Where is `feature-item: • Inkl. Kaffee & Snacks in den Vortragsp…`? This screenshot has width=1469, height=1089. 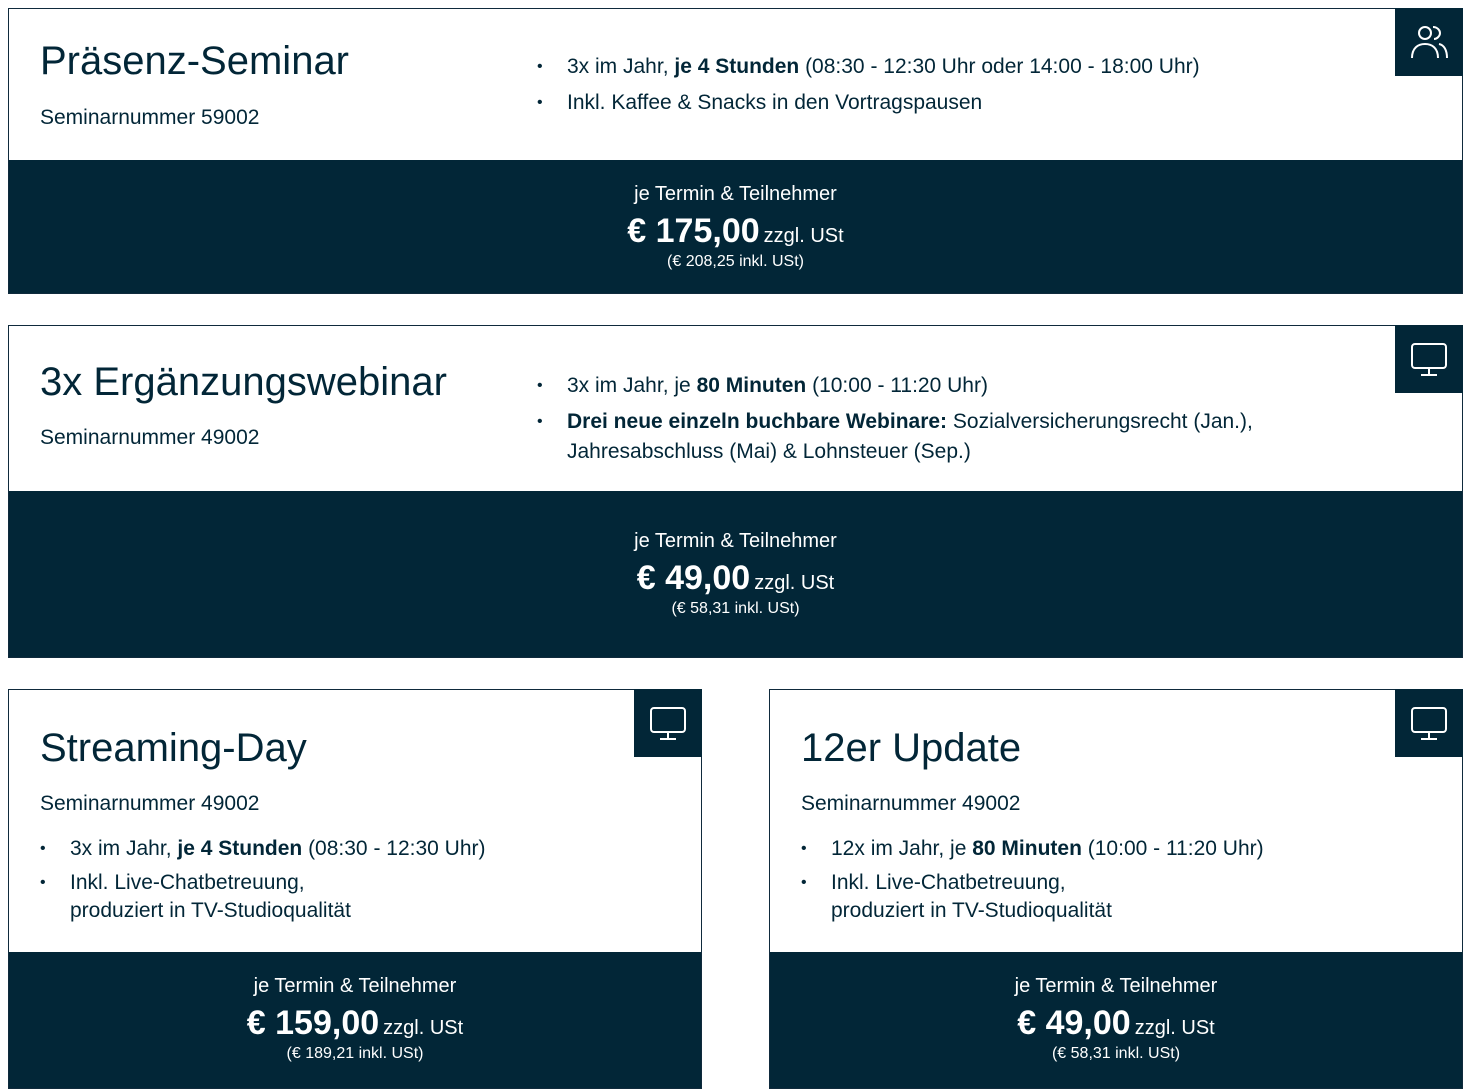
feature-item: • Inkl. Kaffee & Snacks in den Vortragsp… is located at coordinates (967, 103).